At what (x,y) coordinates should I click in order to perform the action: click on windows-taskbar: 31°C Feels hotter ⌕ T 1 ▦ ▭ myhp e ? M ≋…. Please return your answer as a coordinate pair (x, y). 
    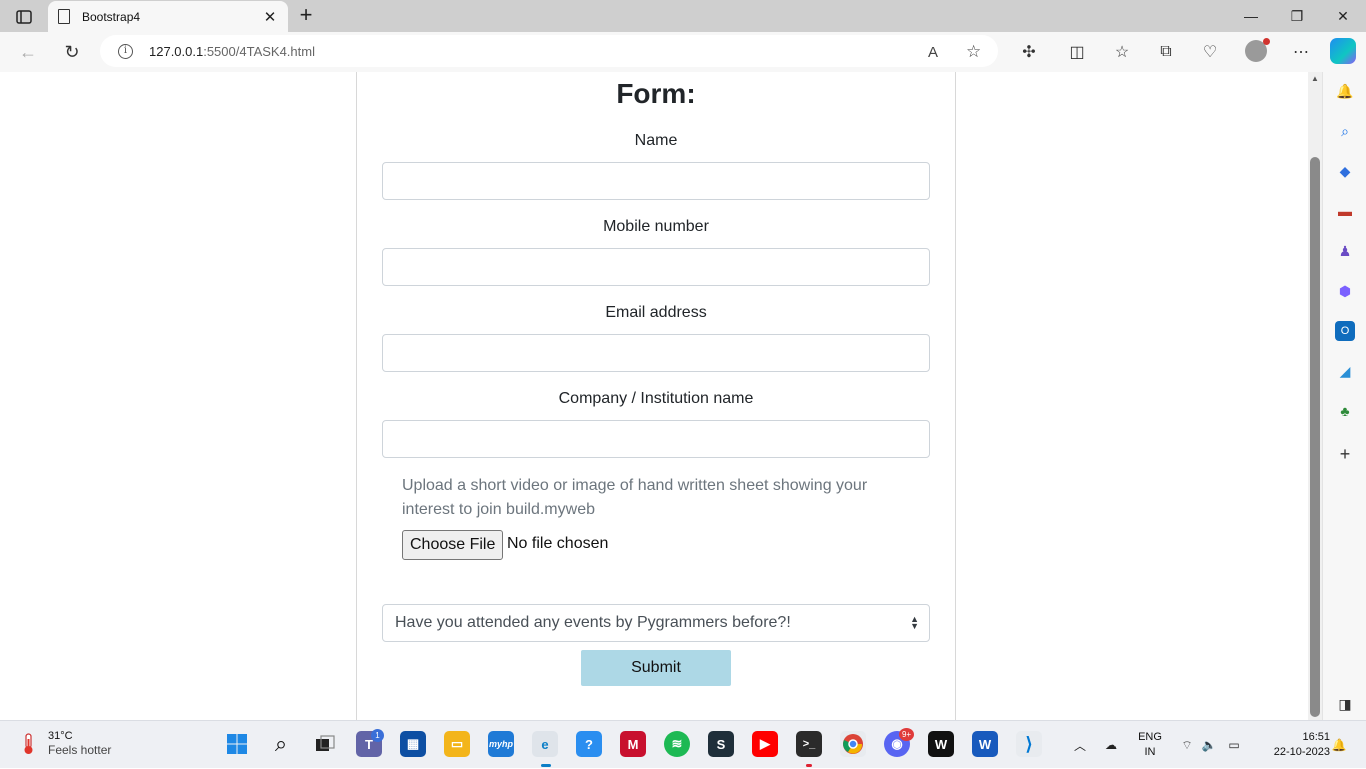
    Looking at the image, I should click on (683, 744).